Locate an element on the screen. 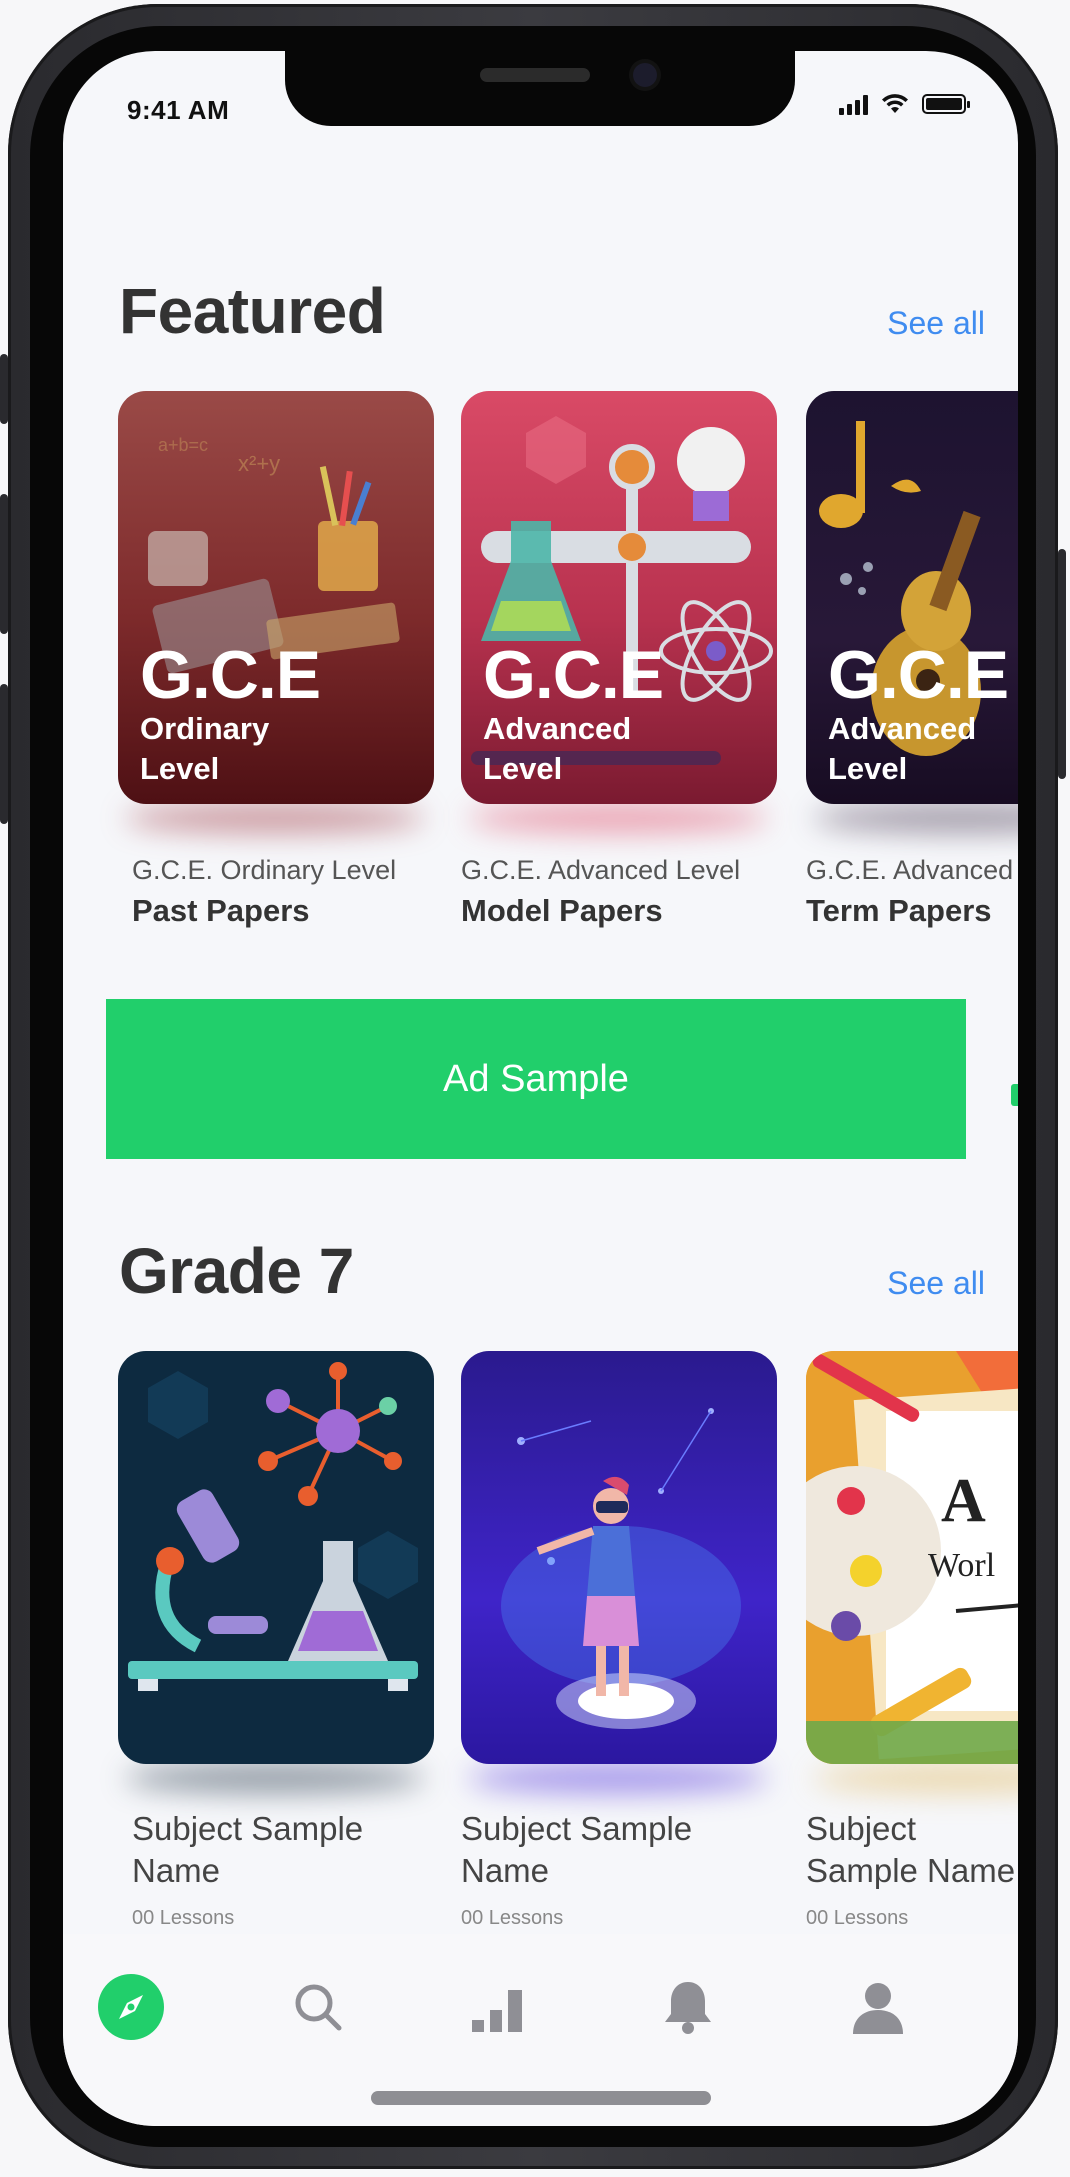 Image resolution: width=1070 pixels, height=2177 pixels. notch is located at coordinates (540, 88).